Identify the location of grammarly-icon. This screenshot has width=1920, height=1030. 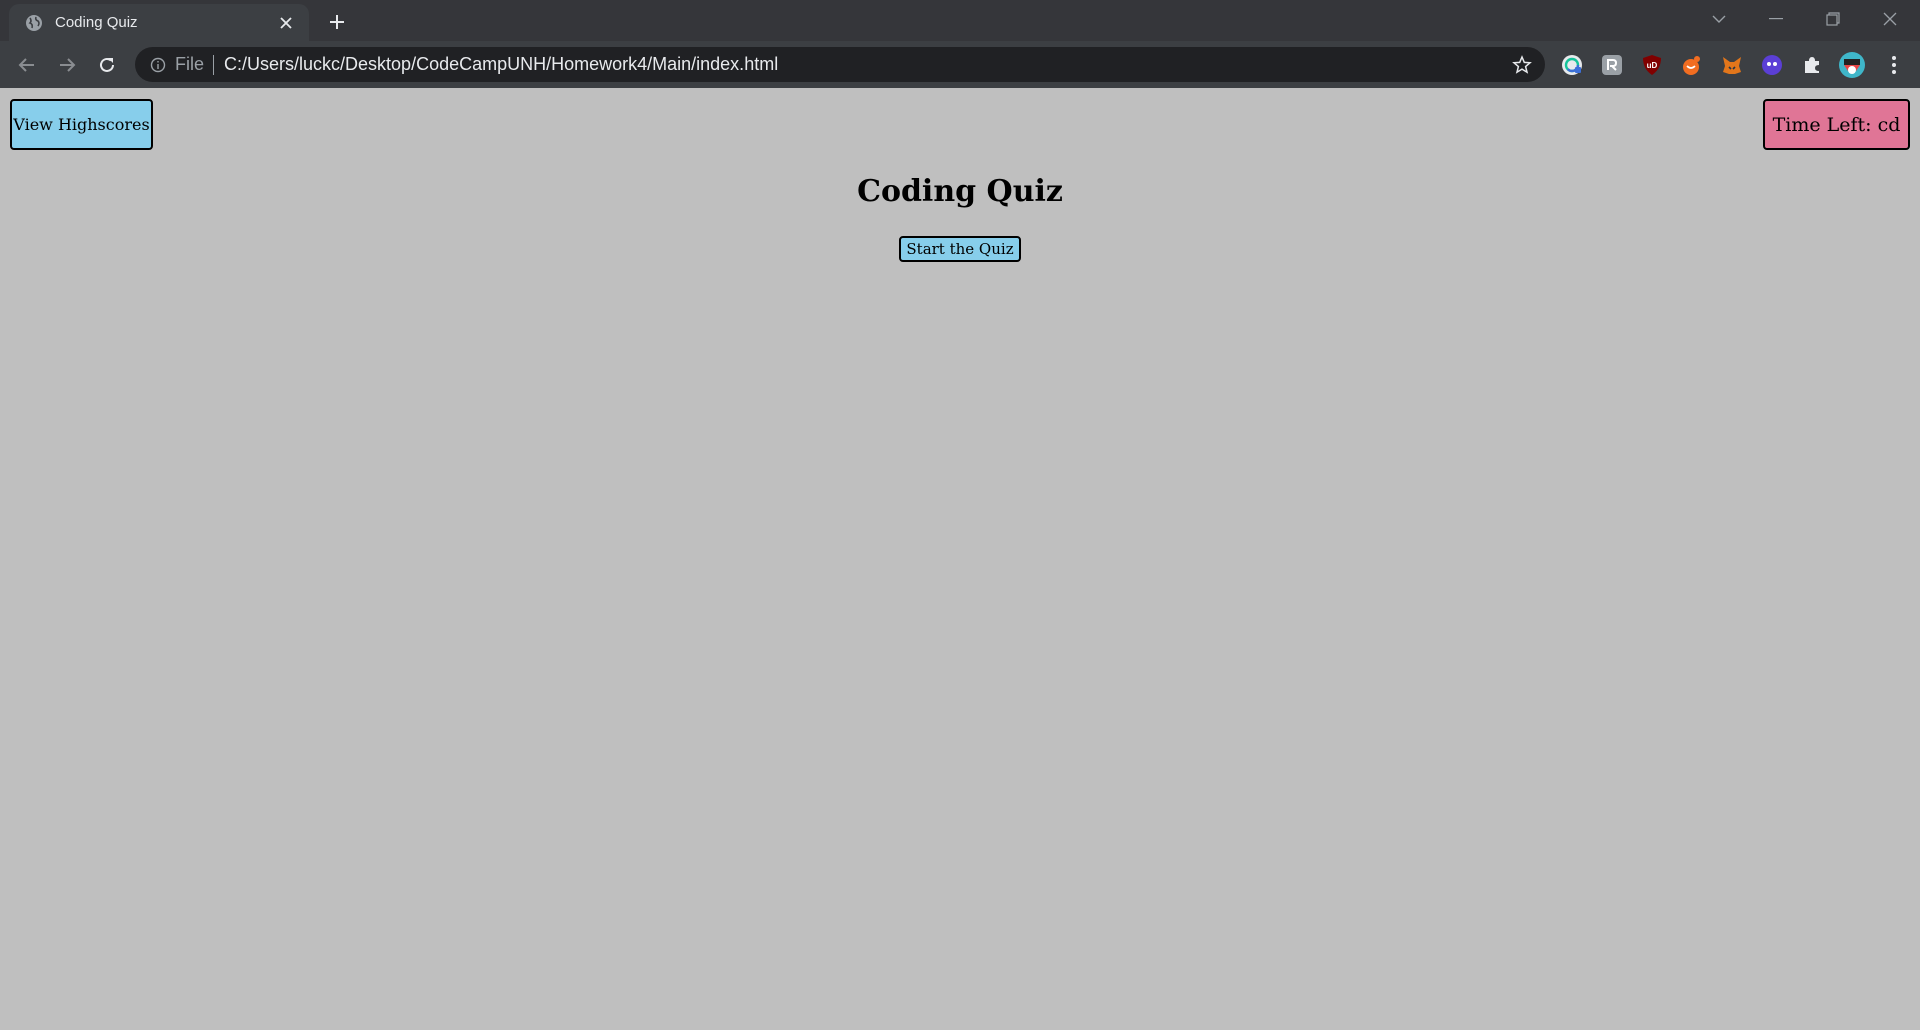
(1572, 65).